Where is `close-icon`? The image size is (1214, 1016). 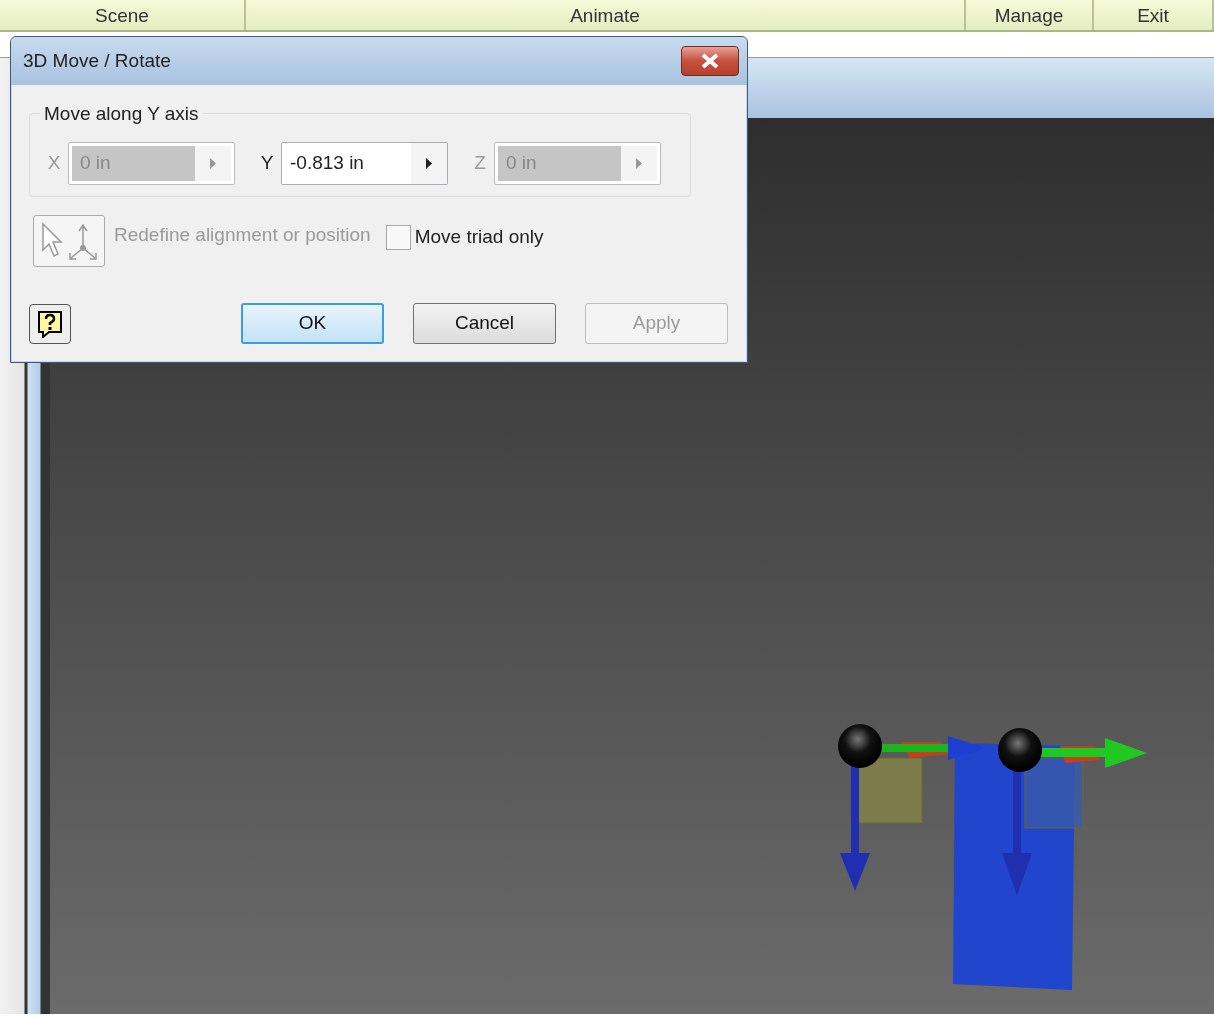 close-icon is located at coordinates (710, 61).